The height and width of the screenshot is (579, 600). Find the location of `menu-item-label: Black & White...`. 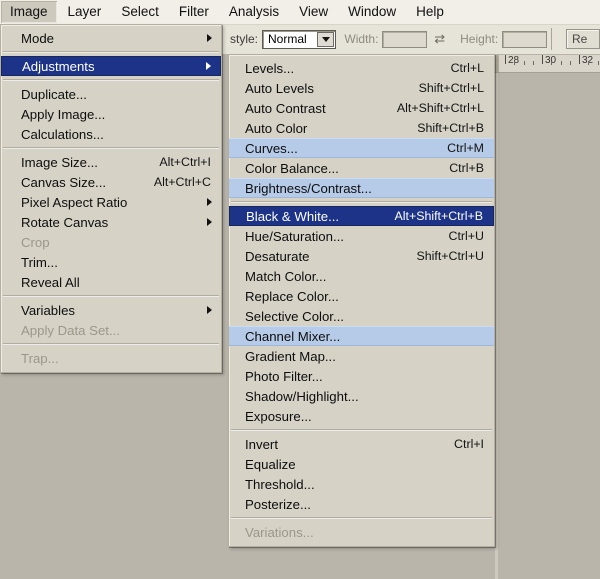

menu-item-label: Black & White... is located at coordinates (293, 216).